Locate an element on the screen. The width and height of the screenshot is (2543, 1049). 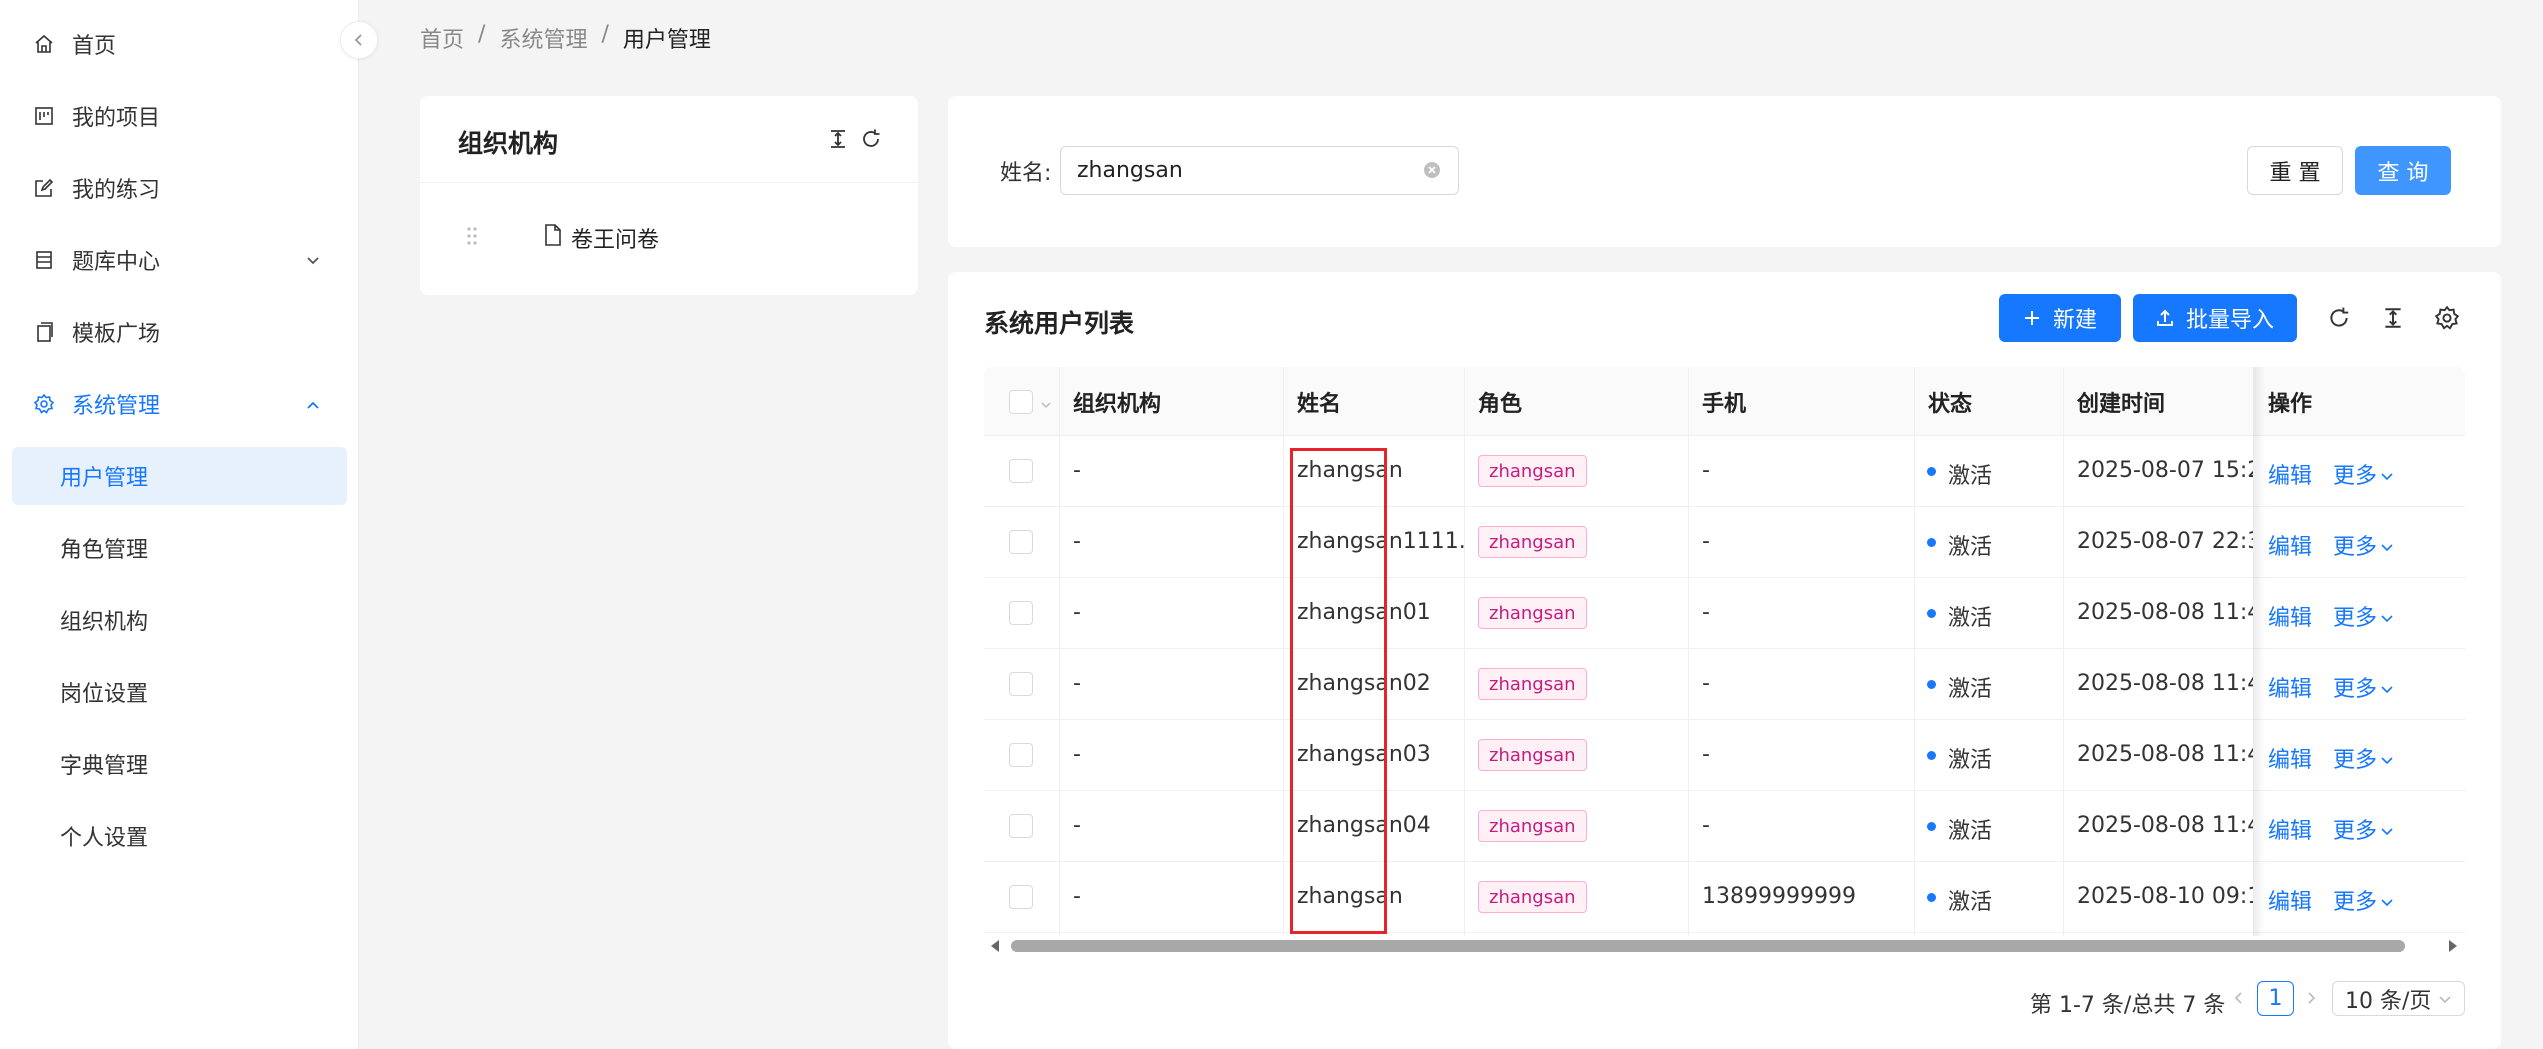
scroll-thumb is located at coordinates (1708, 946).